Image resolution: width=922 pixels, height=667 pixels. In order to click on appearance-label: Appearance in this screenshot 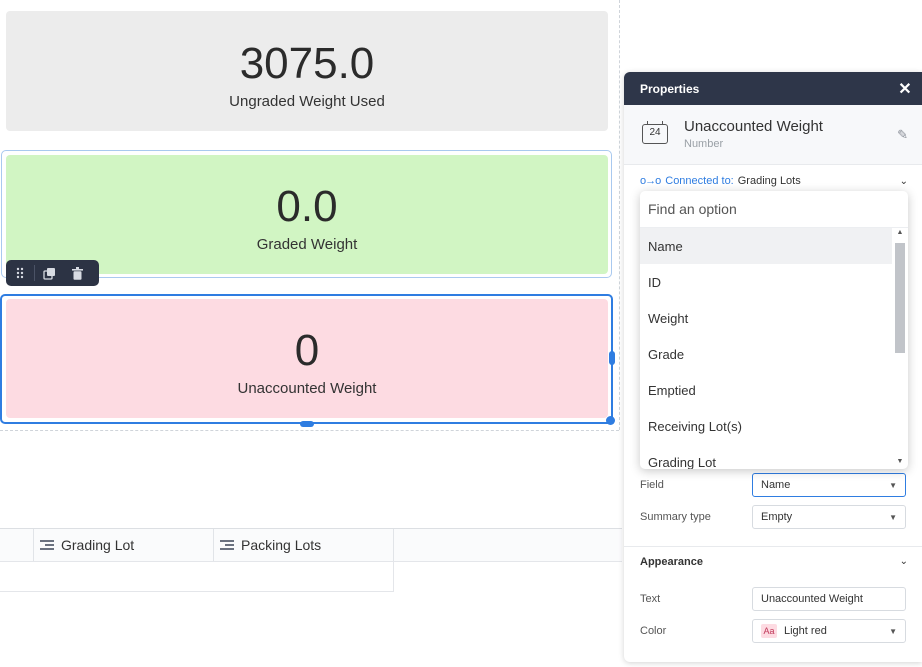, I will do `click(671, 562)`.